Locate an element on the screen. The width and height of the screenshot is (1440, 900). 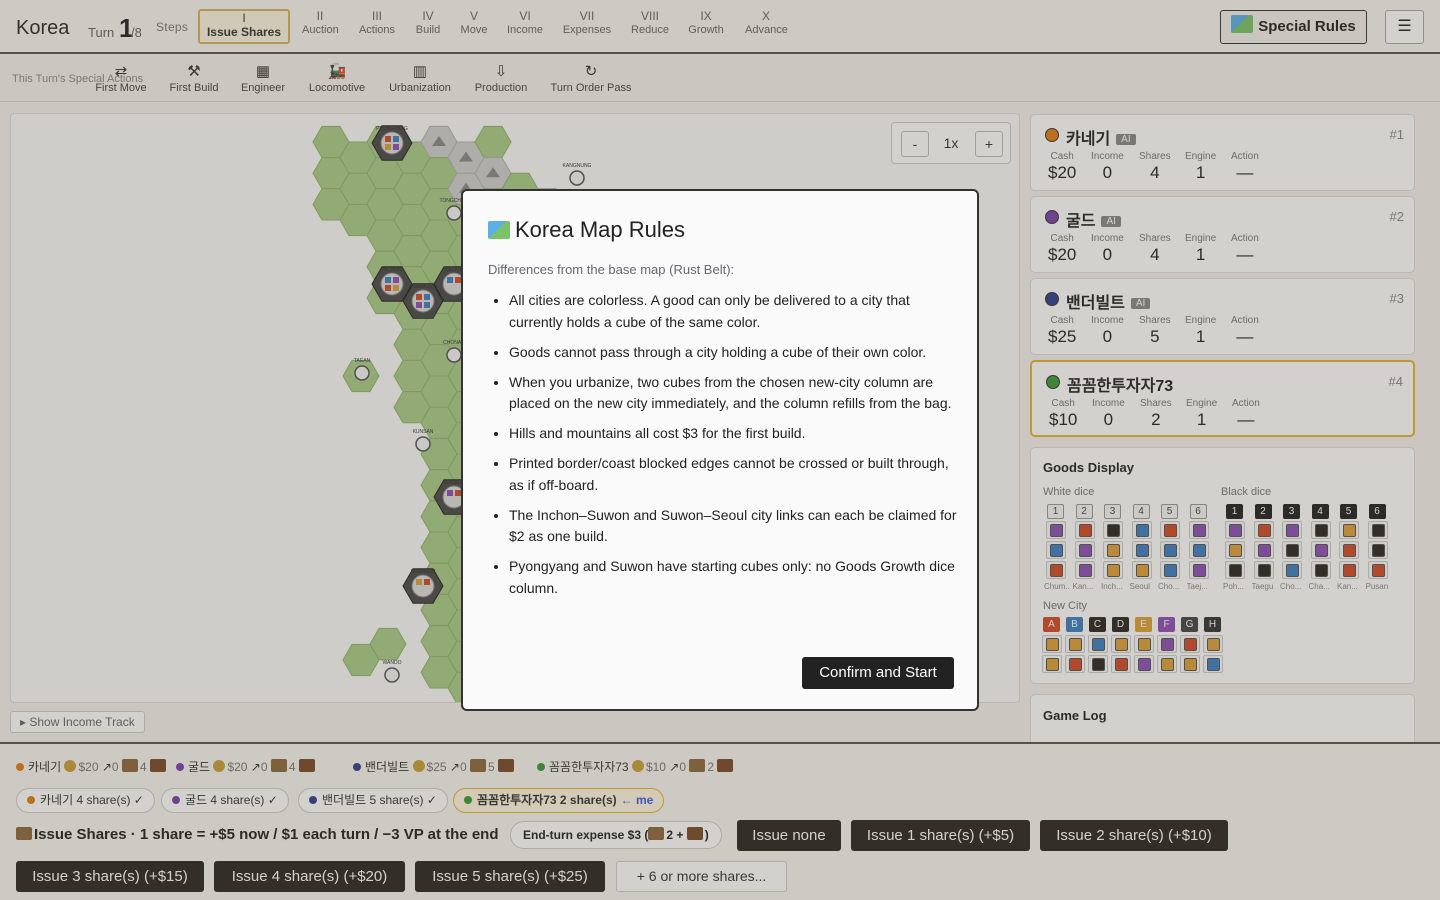
dialog-title-text: Korea Map Rules is located at coordinates (600, 229).